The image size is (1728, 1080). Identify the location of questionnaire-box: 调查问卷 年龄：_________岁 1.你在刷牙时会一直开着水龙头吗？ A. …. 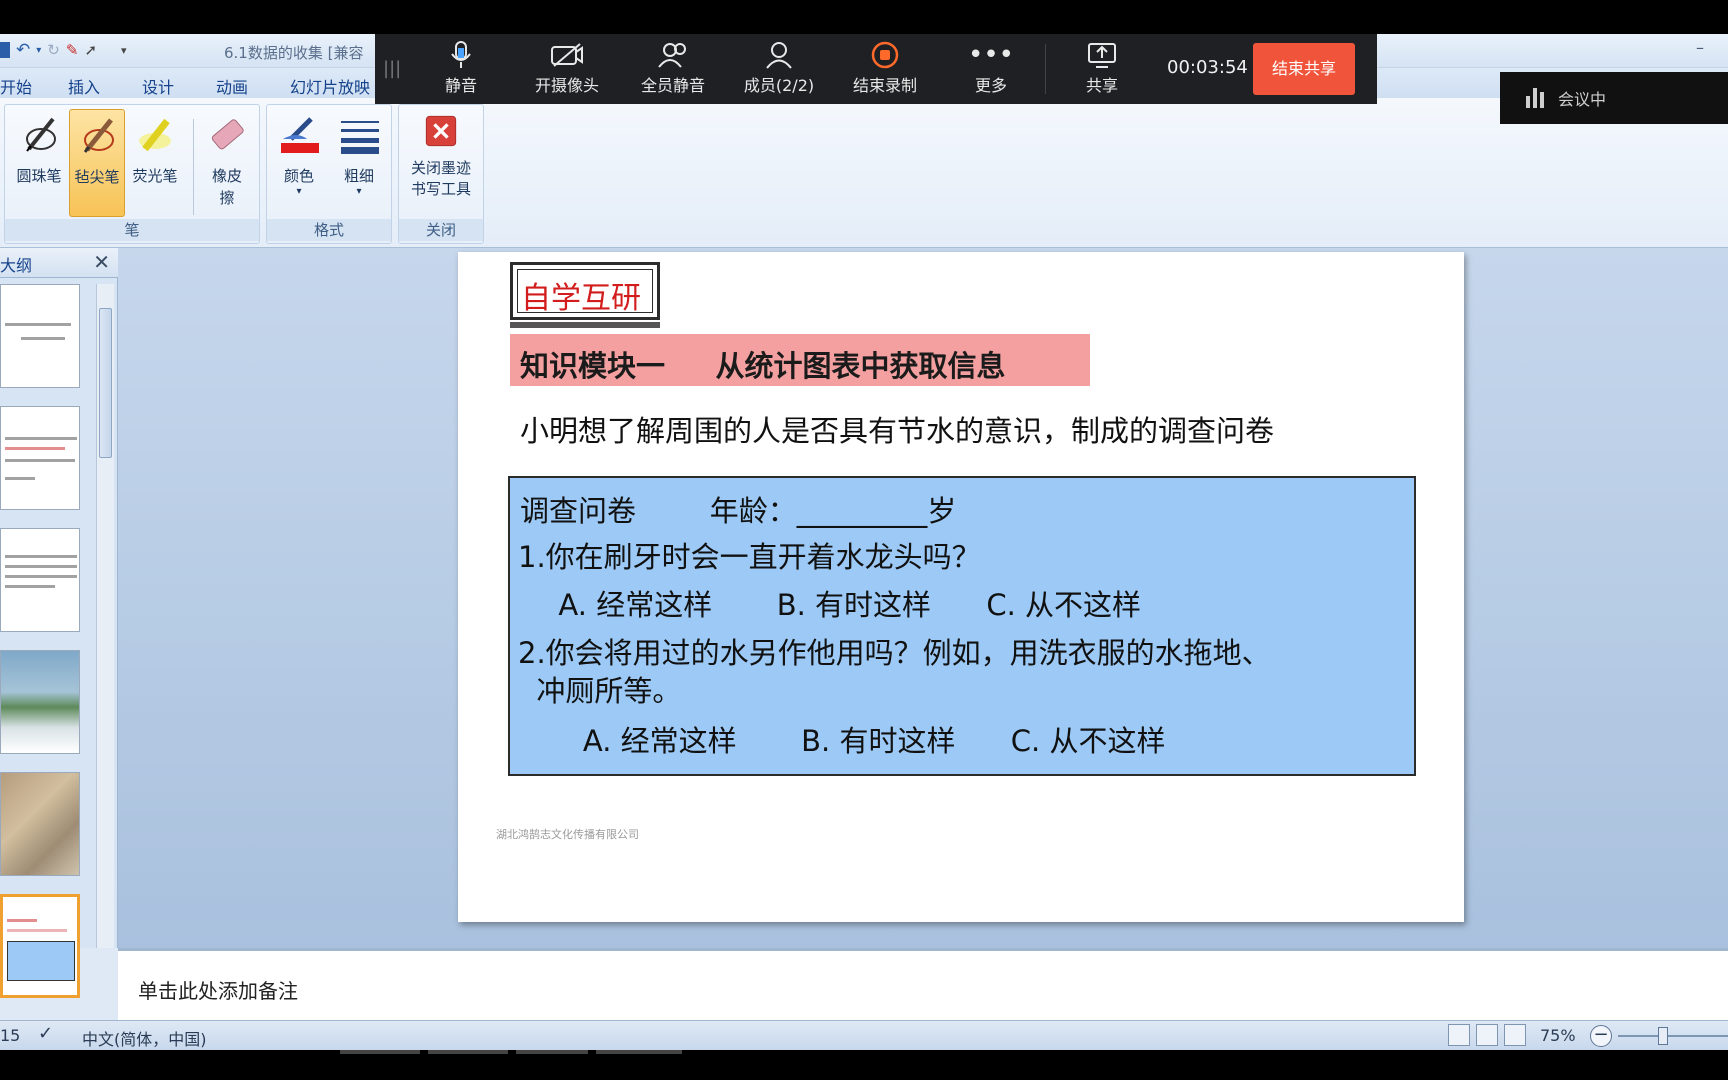
(962, 626).